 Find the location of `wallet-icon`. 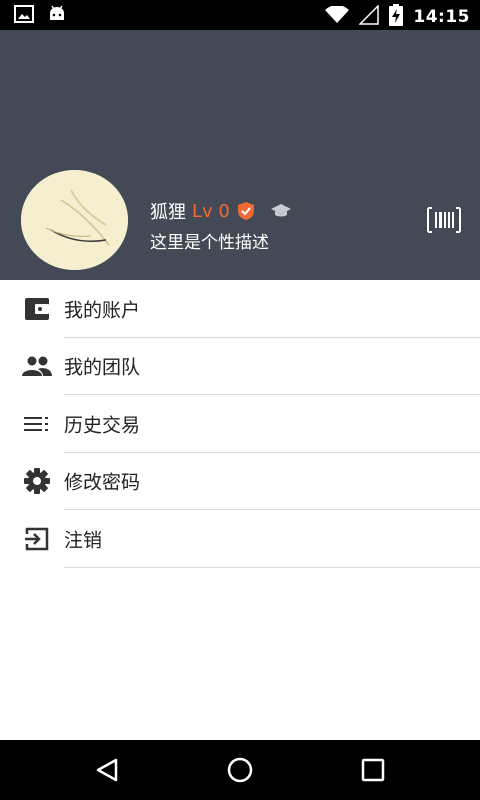

wallet-icon is located at coordinates (37, 309).